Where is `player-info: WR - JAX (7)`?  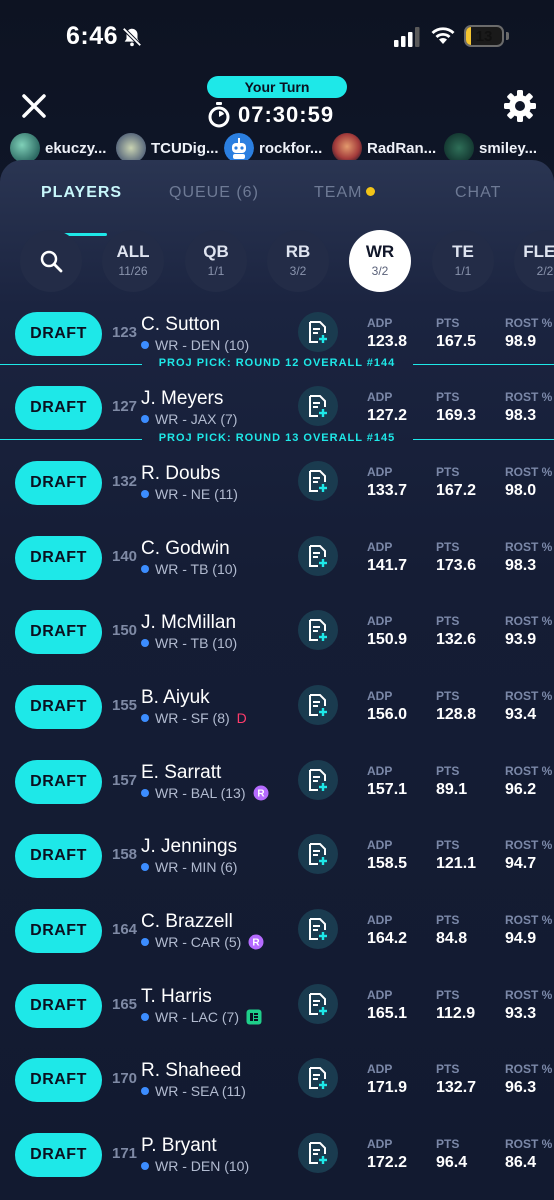 player-info: WR - JAX (7) is located at coordinates (189, 419).